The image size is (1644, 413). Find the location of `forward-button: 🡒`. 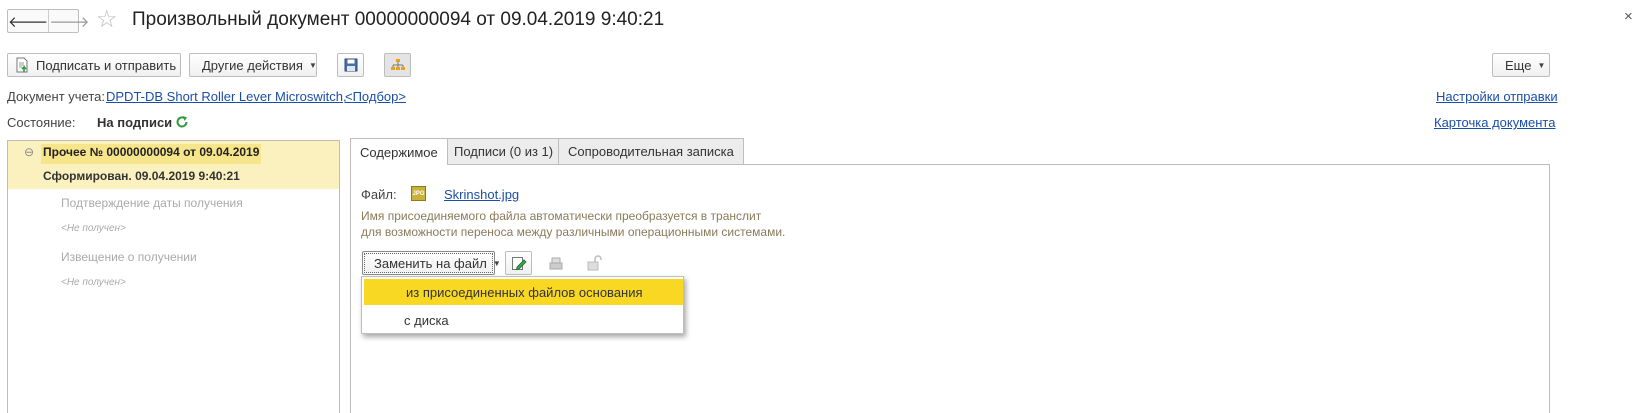

forward-button: 🡒 is located at coordinates (68, 21).